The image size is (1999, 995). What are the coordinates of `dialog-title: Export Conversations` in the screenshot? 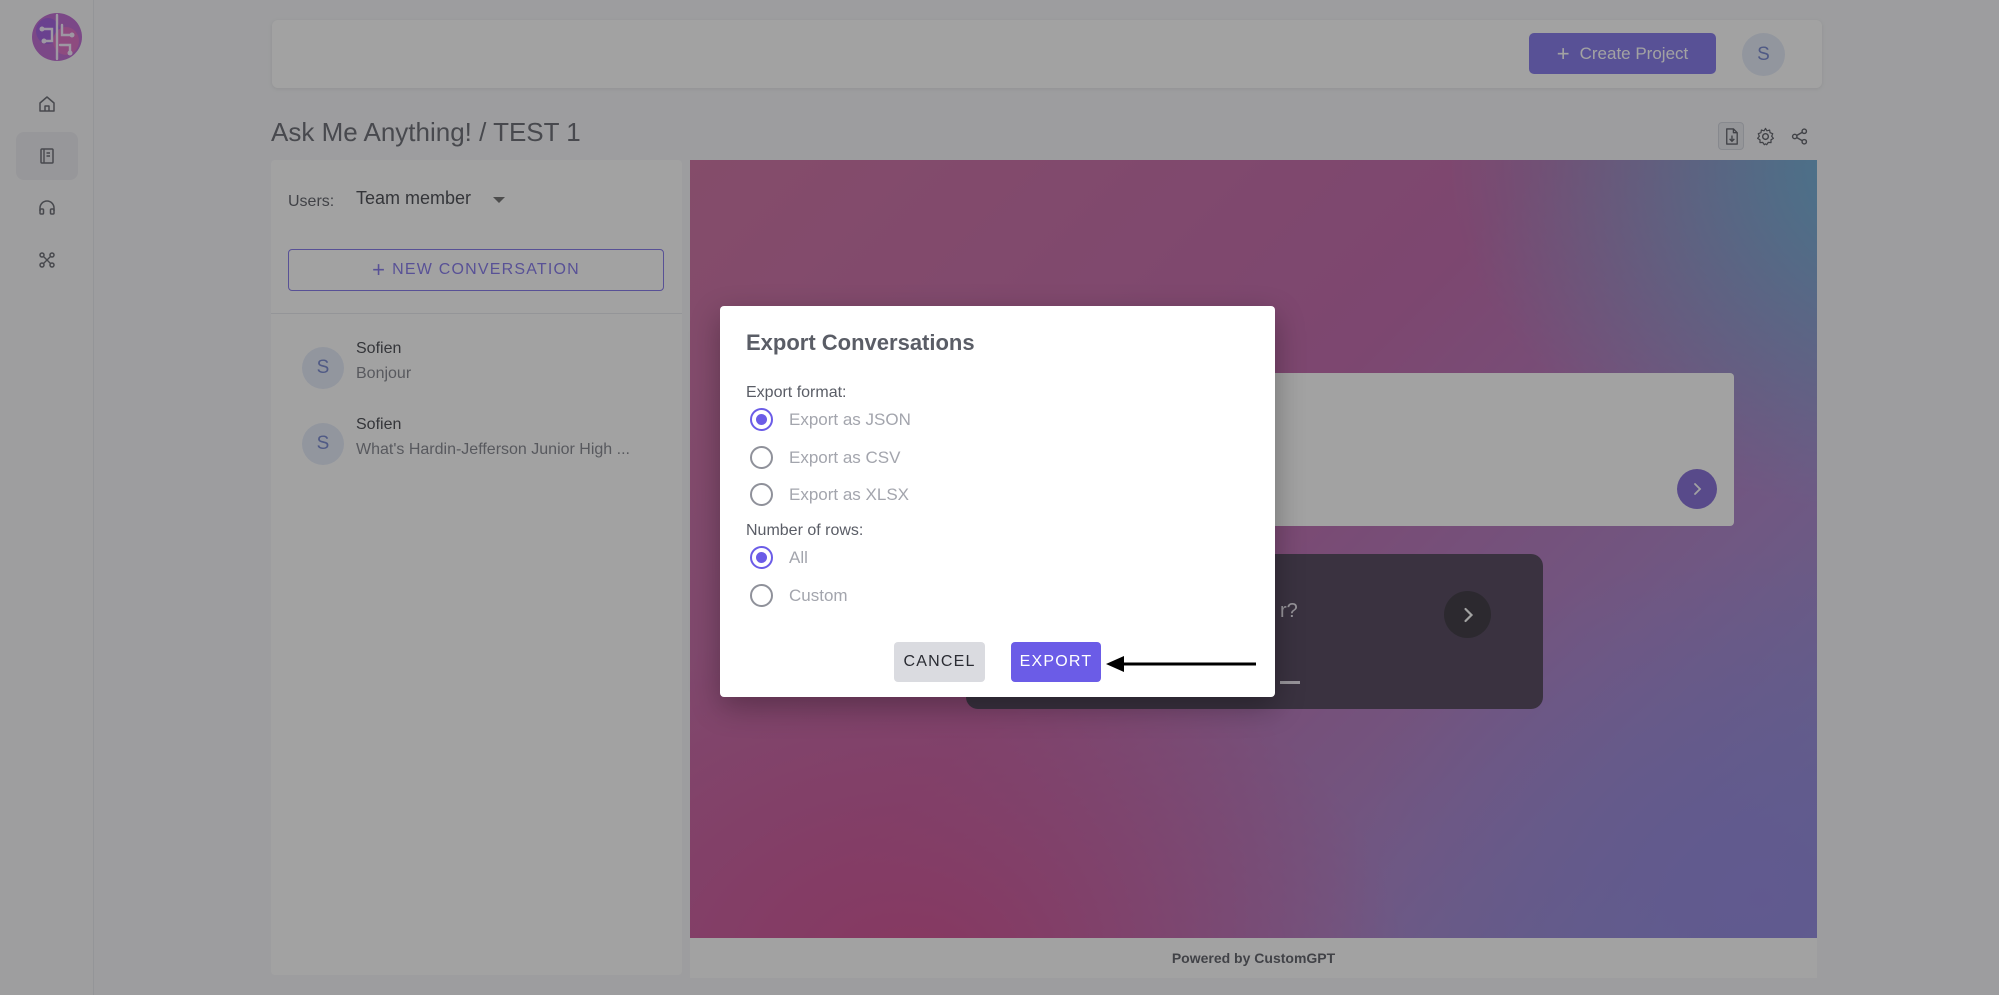 It's located at (860, 342).